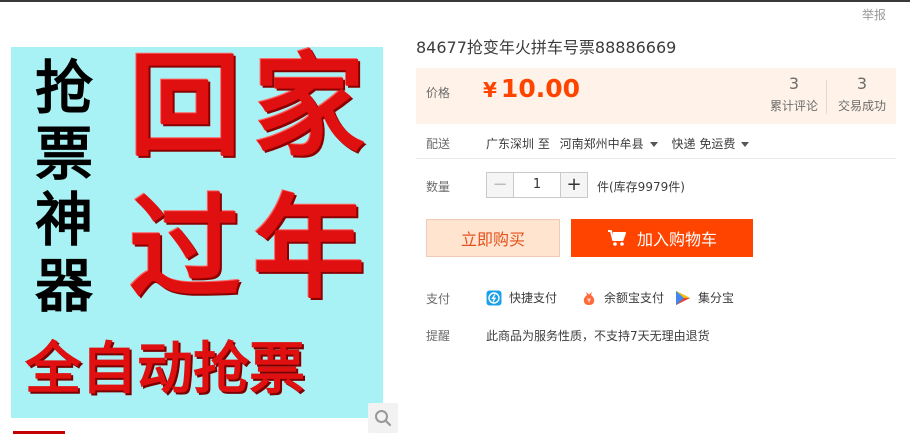  Describe the element at coordinates (438, 187) in the screenshot. I see `quantity-label: 数量` at that location.